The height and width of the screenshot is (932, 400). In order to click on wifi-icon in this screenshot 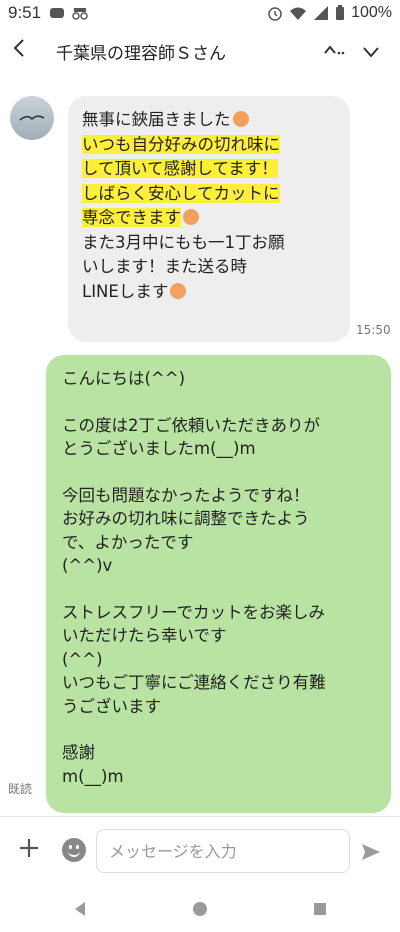, I will do `click(298, 13)`.